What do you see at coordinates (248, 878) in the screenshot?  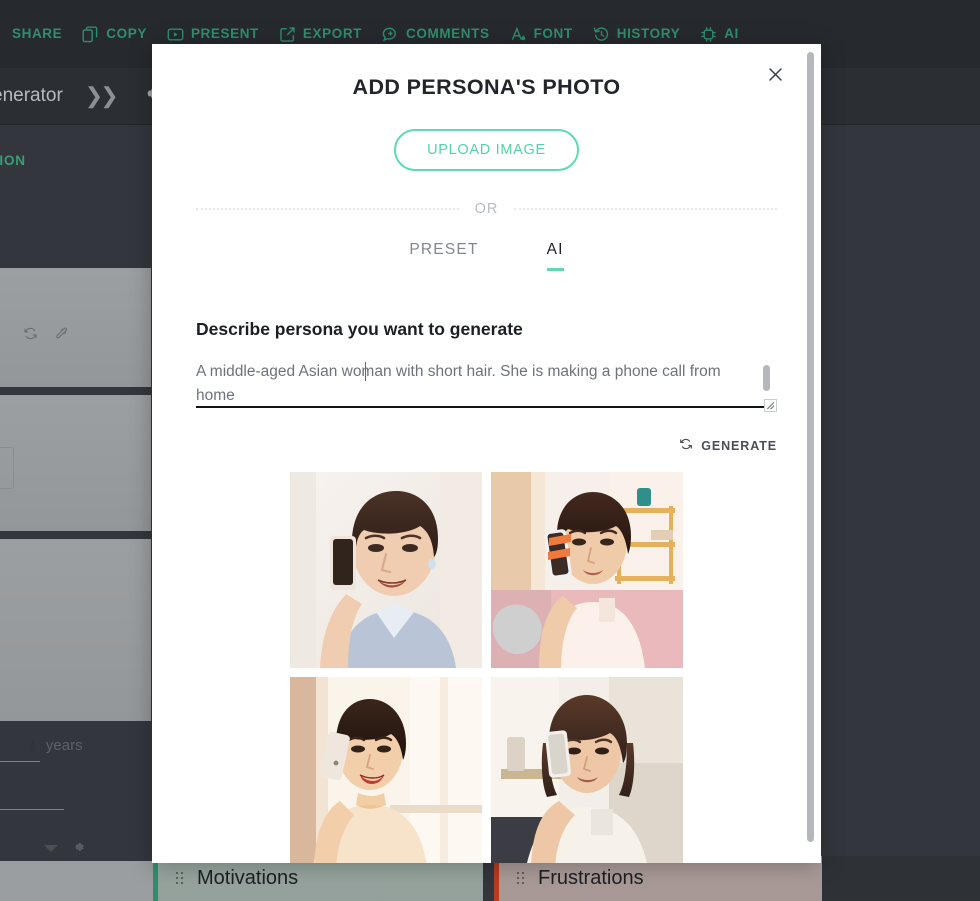 I see `section-motivations-label: Motivations` at bounding box center [248, 878].